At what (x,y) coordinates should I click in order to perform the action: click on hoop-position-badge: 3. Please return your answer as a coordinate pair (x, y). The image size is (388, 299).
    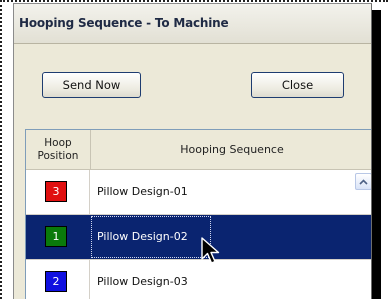
    Looking at the image, I should click on (56, 191).